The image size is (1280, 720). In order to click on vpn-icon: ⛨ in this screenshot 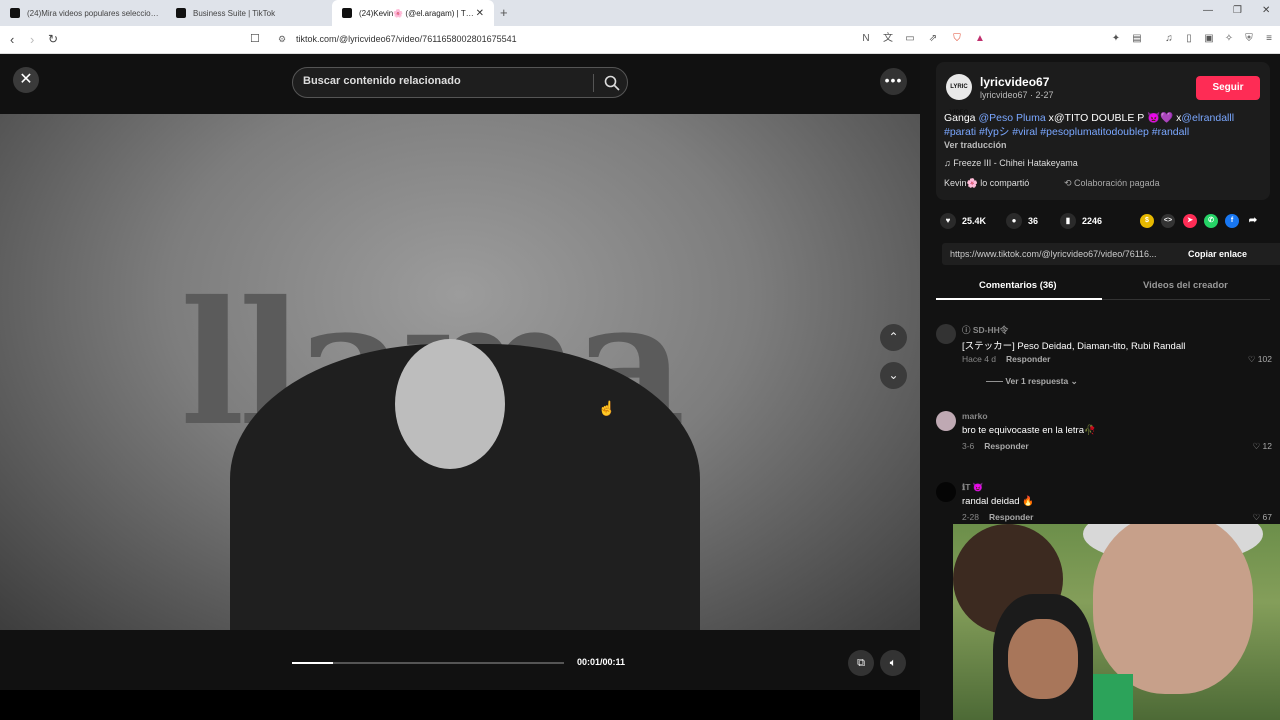, I will do `click(1249, 39)`.